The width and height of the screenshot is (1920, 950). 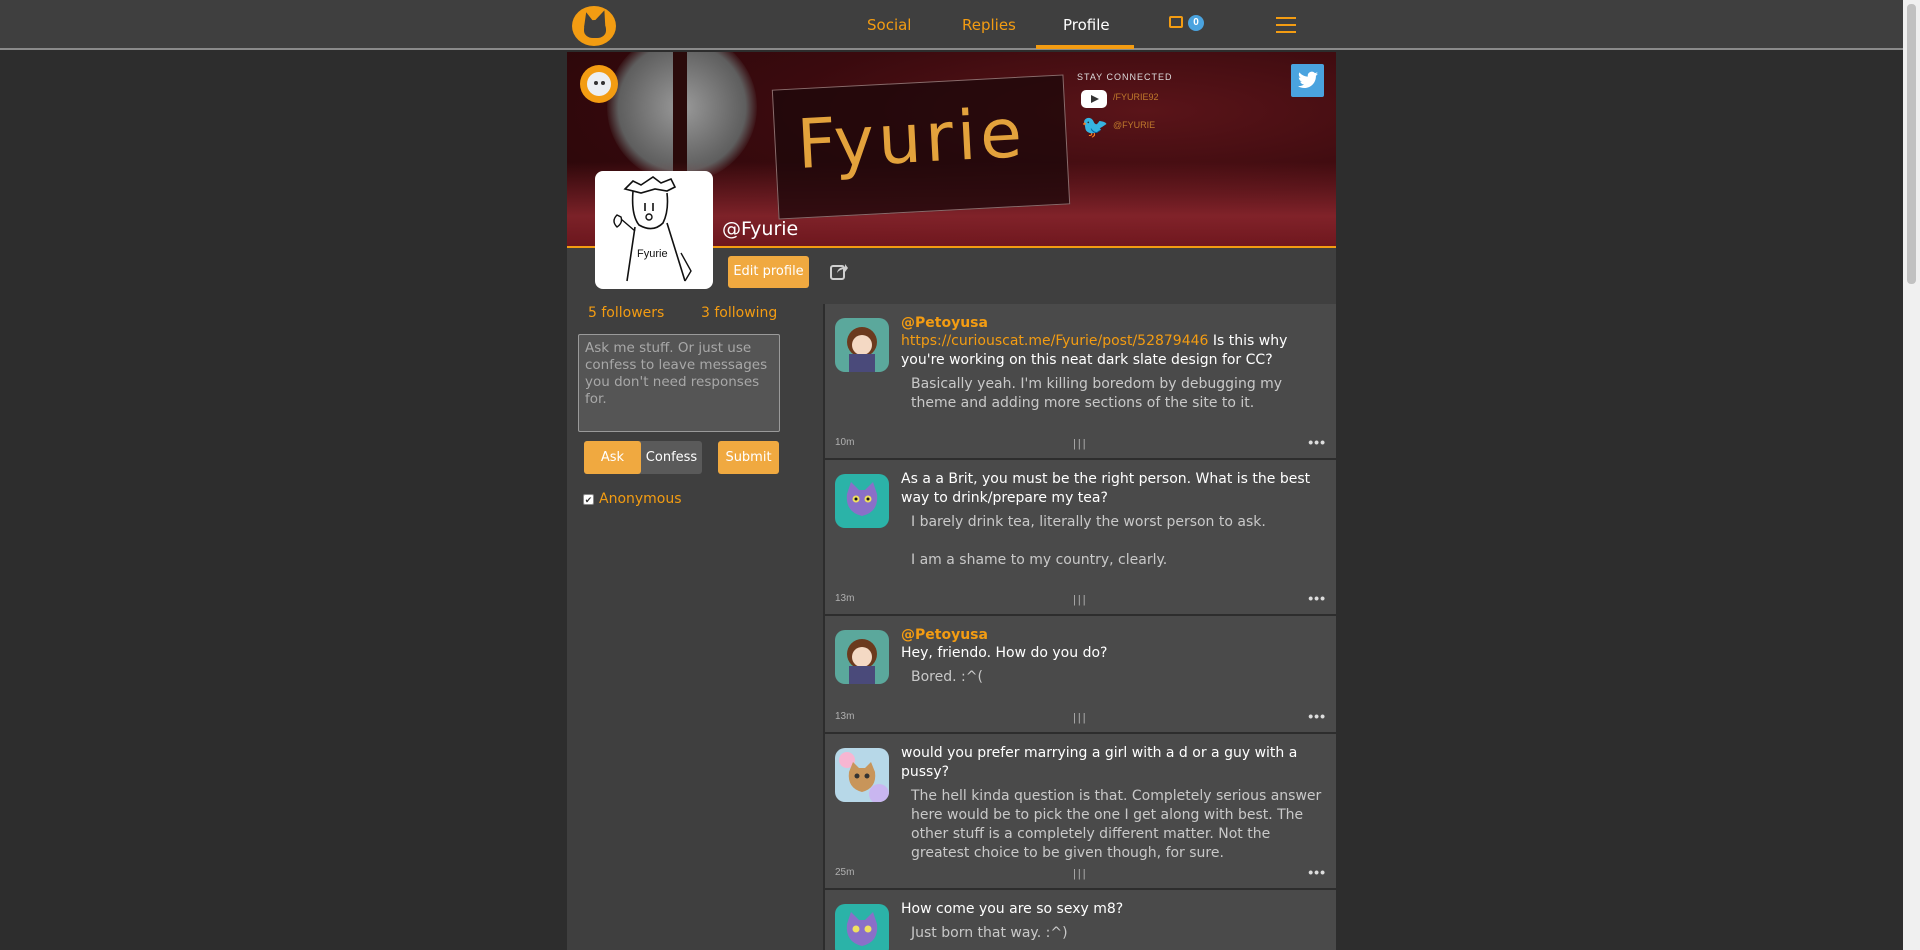 What do you see at coordinates (951, 25) in the screenshot?
I see `top-navbar: Social Replies Profile 0` at bounding box center [951, 25].